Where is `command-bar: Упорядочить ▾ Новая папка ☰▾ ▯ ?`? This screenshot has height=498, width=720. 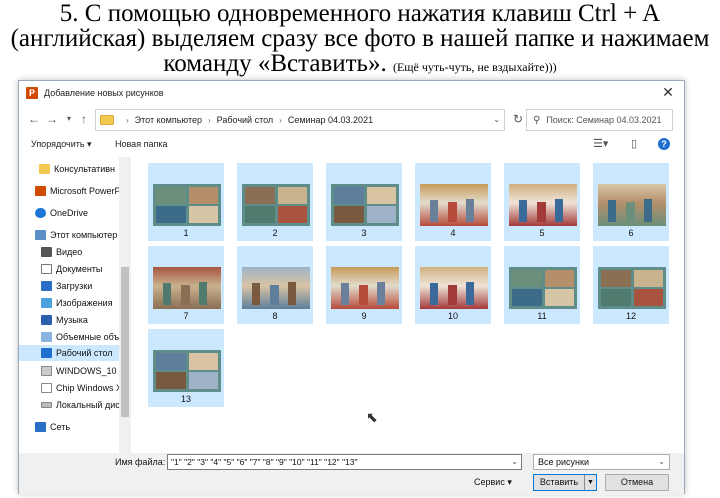 command-bar: Упорядочить ▾ Новая папка ☰▾ ▯ ? is located at coordinates (351, 145).